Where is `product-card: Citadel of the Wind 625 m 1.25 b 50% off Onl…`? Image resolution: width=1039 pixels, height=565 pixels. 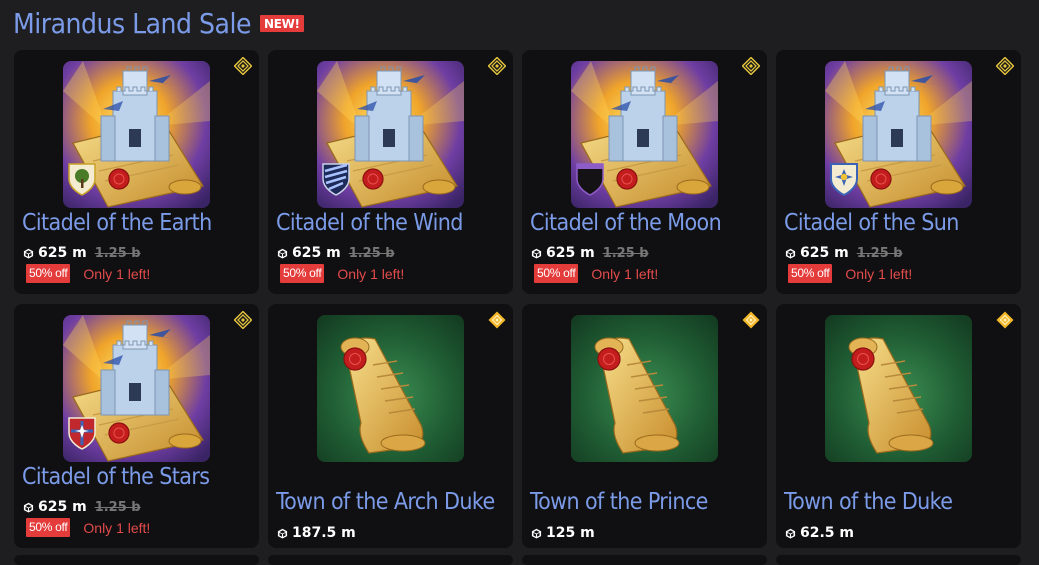 product-card: Citadel of the Wind 625 m 1.25 b 50% off Onl… is located at coordinates (390, 172).